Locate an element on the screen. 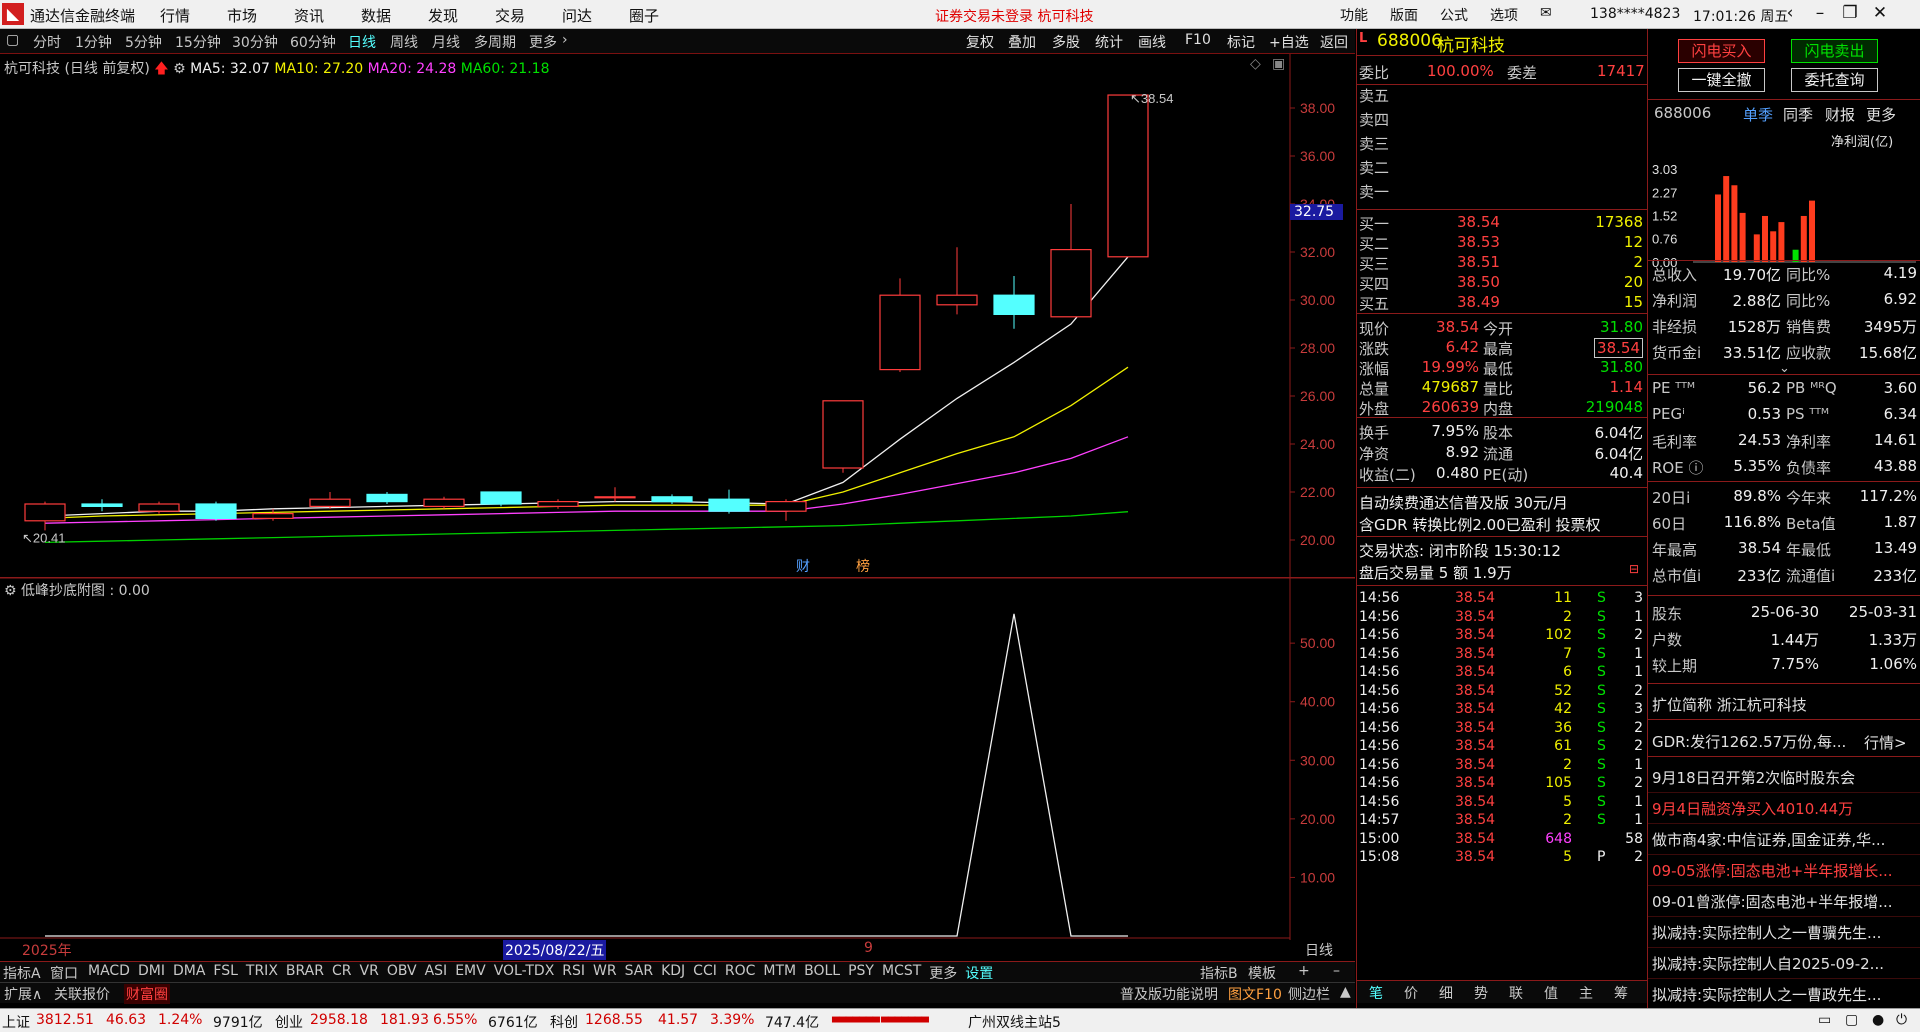  gdr-quote-link: 行情> is located at coordinates (1885, 742).